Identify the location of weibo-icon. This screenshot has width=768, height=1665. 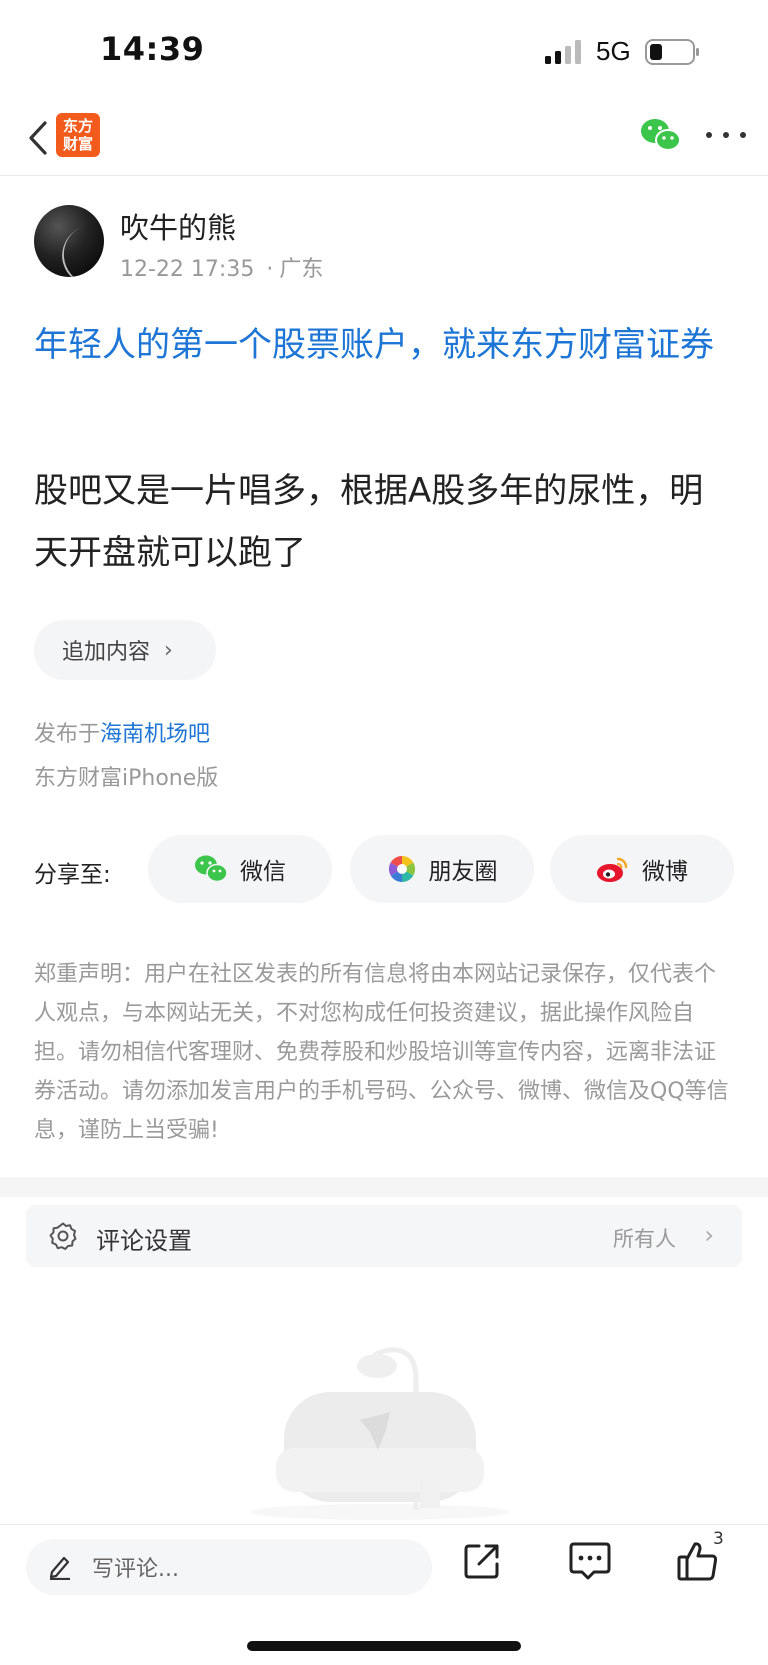
(612, 869).